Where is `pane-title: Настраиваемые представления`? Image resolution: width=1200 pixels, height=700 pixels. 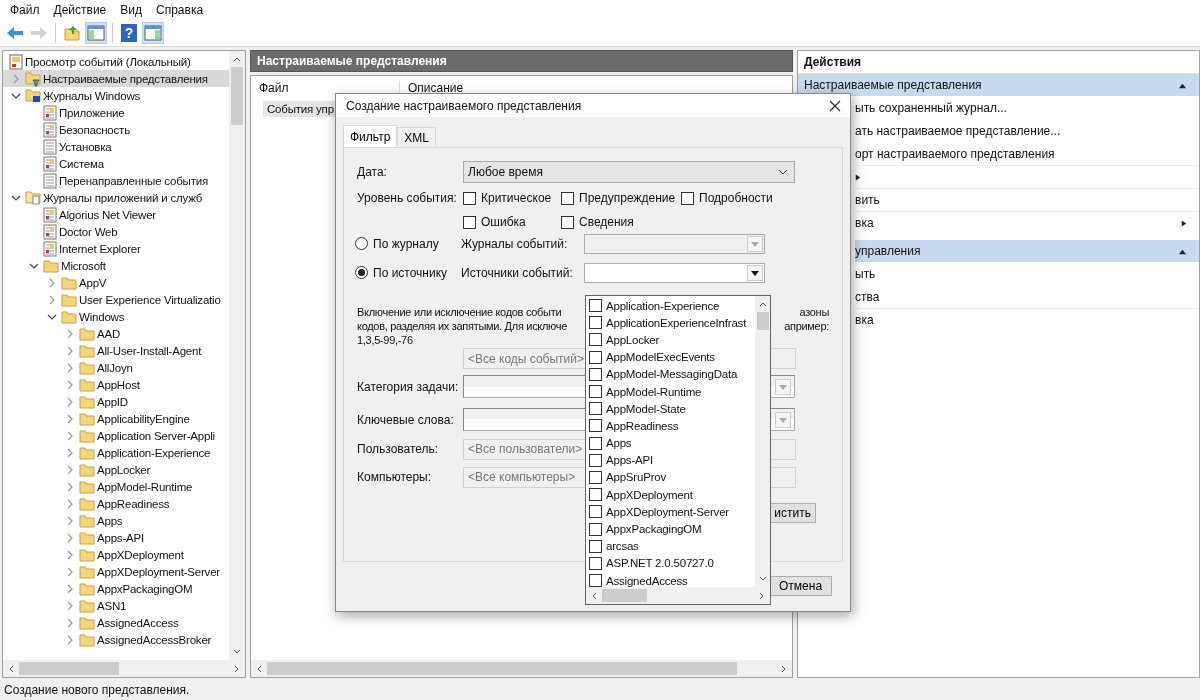 pane-title: Настраиваемые представления is located at coordinates (521, 61).